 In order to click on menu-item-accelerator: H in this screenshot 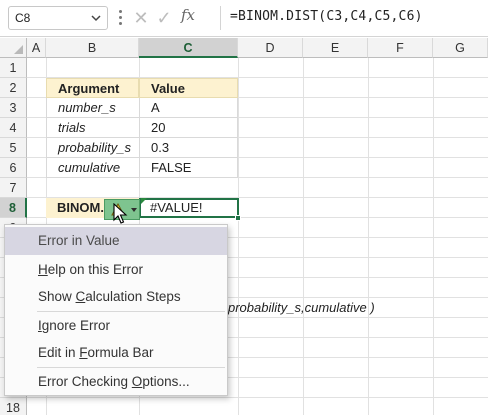, I will do `click(43, 269)`.